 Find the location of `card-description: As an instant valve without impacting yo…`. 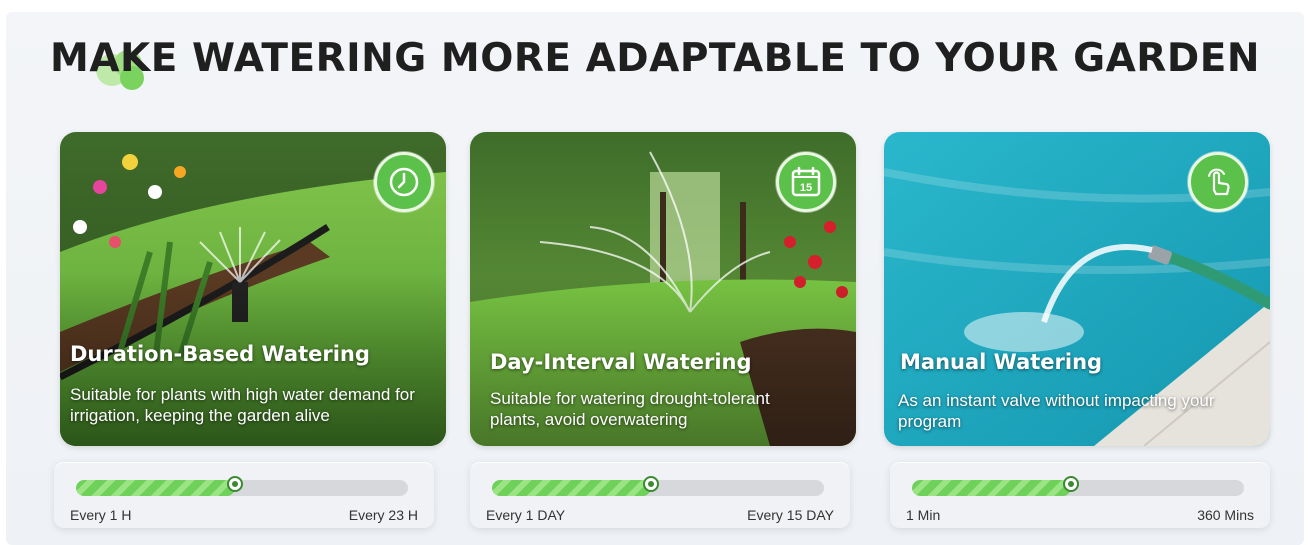

card-description: As an instant valve without impacting yo… is located at coordinates (1056, 411).